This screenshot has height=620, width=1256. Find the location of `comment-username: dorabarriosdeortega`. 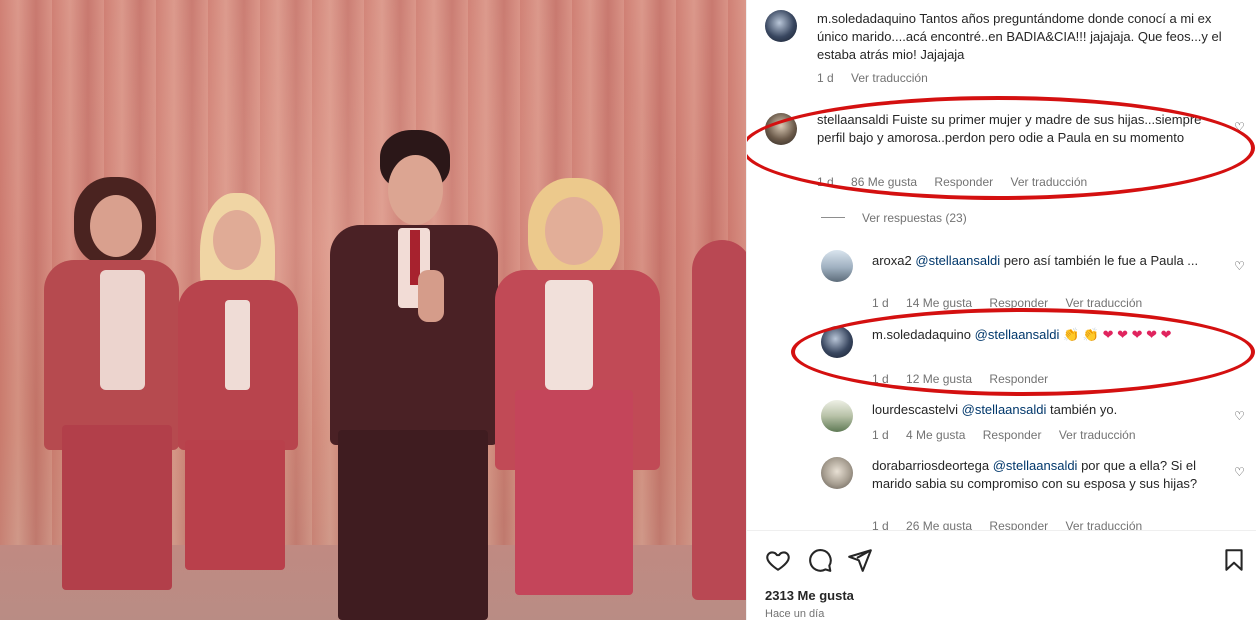

comment-username: dorabarriosdeortega is located at coordinates (930, 465).